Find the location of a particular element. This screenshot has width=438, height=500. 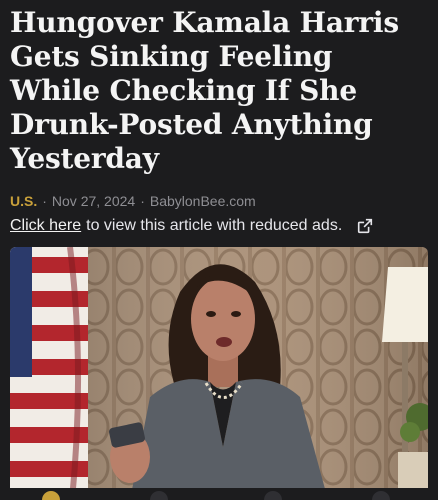

headline-line: Gets Sinking Feeling is located at coordinates (171, 56).